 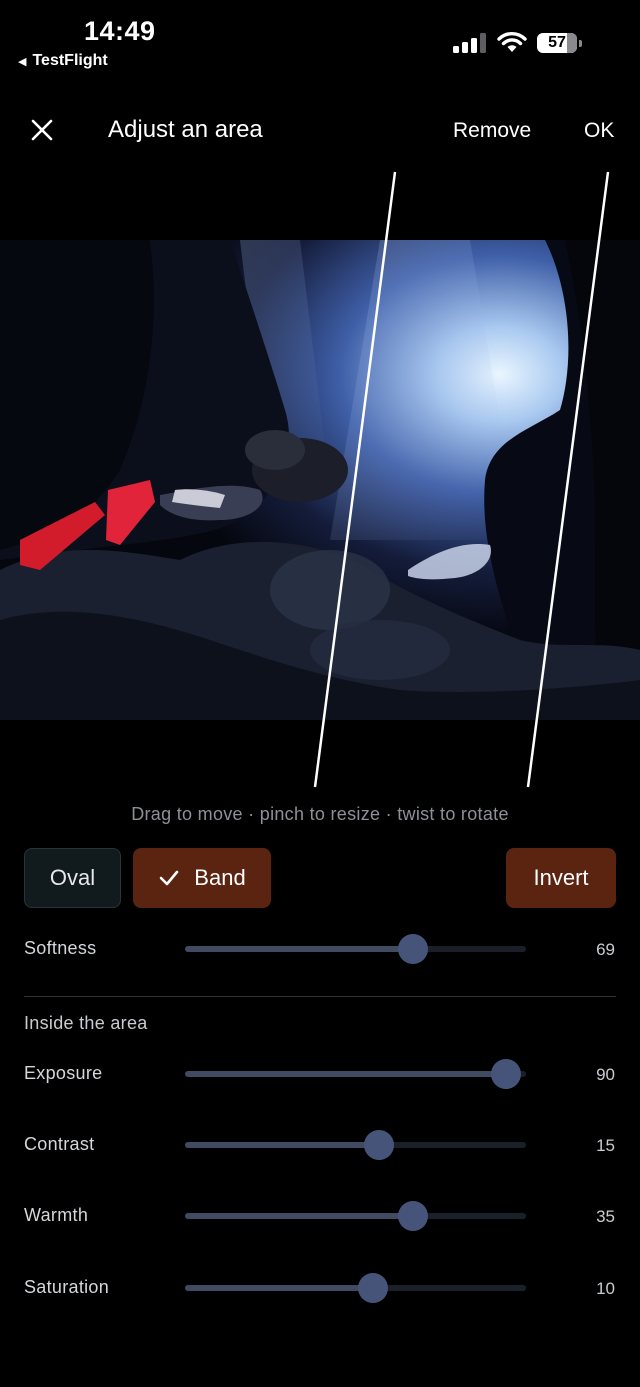 I want to click on invert-button: Invert, so click(x=561, y=878).